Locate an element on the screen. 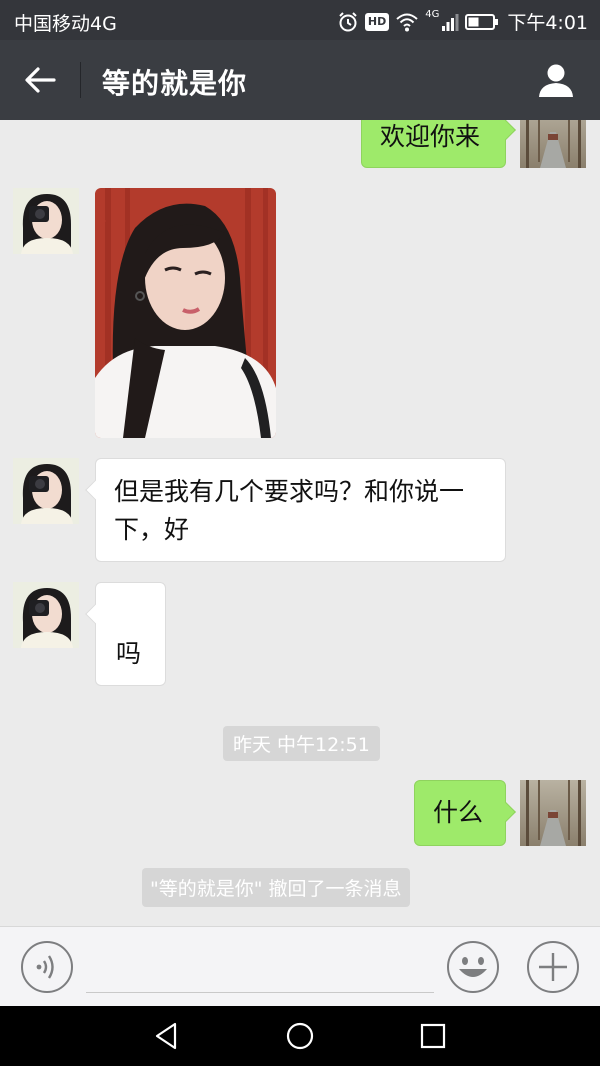  chat-title: 等的就是你 is located at coordinates (175, 83).